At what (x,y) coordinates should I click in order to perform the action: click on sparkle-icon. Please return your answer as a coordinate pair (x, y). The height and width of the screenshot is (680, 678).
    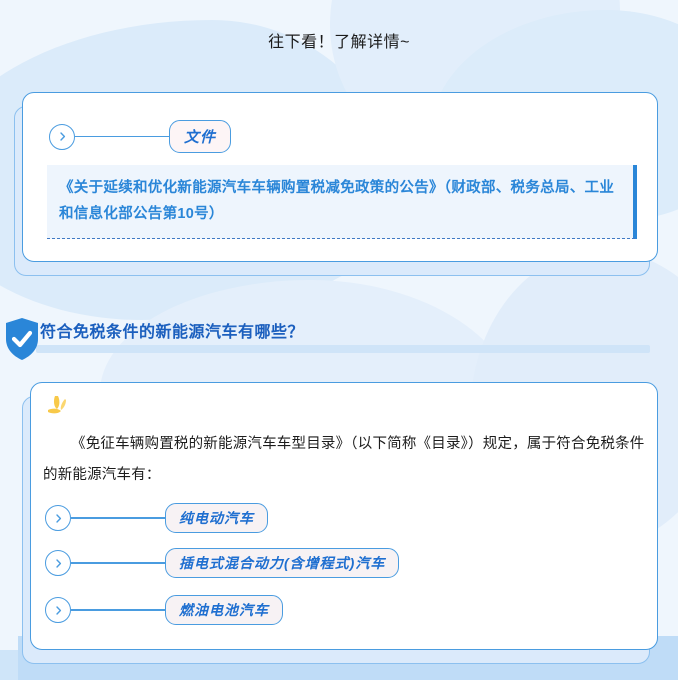
    Looking at the image, I should click on (60, 408).